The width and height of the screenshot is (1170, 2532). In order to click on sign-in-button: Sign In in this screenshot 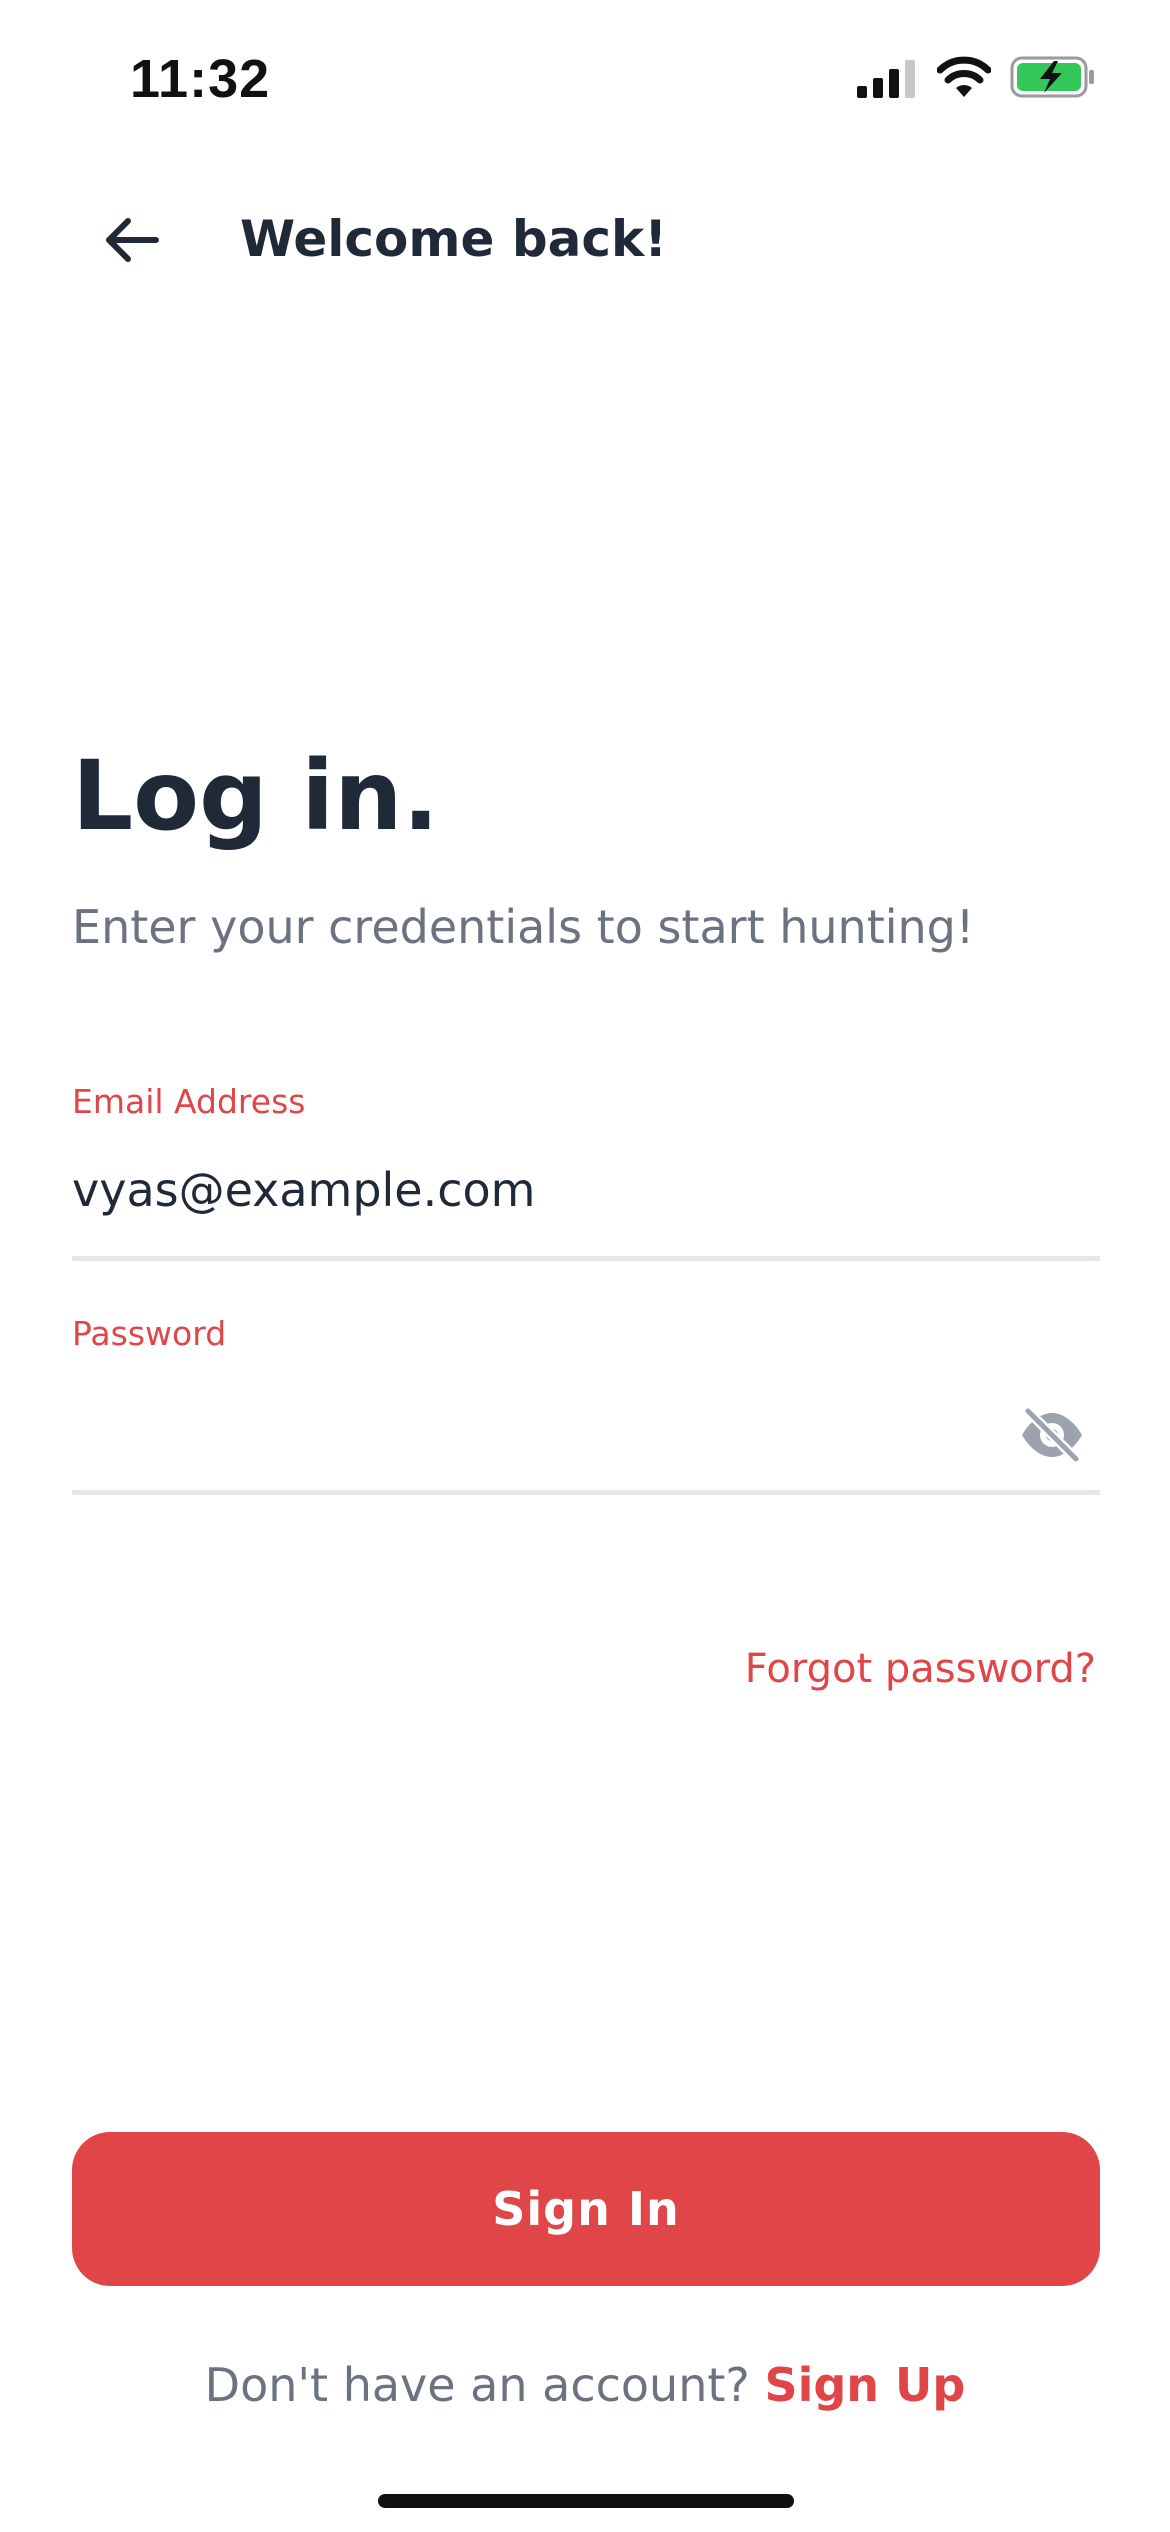, I will do `click(586, 2209)`.